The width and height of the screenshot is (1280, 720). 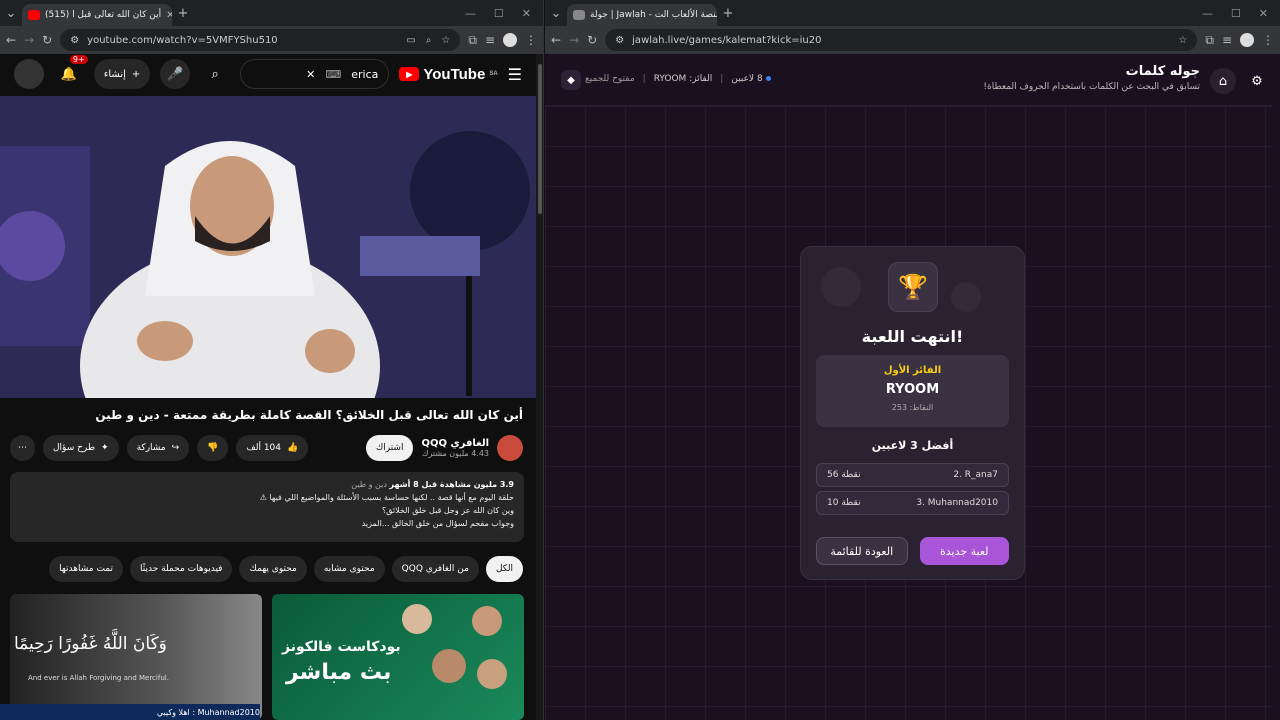 What do you see at coordinates (333, 74) in the screenshot?
I see `keyboard-icon: ⌨` at bounding box center [333, 74].